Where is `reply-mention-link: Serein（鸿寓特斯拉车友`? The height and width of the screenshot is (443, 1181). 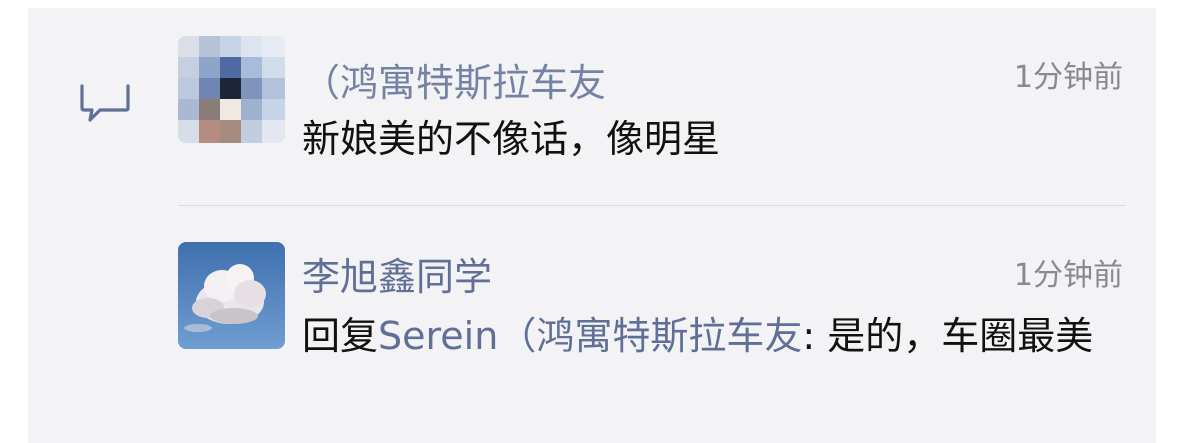
reply-mention-link: Serein（鸿寓特斯拉车友 is located at coordinates (590, 336).